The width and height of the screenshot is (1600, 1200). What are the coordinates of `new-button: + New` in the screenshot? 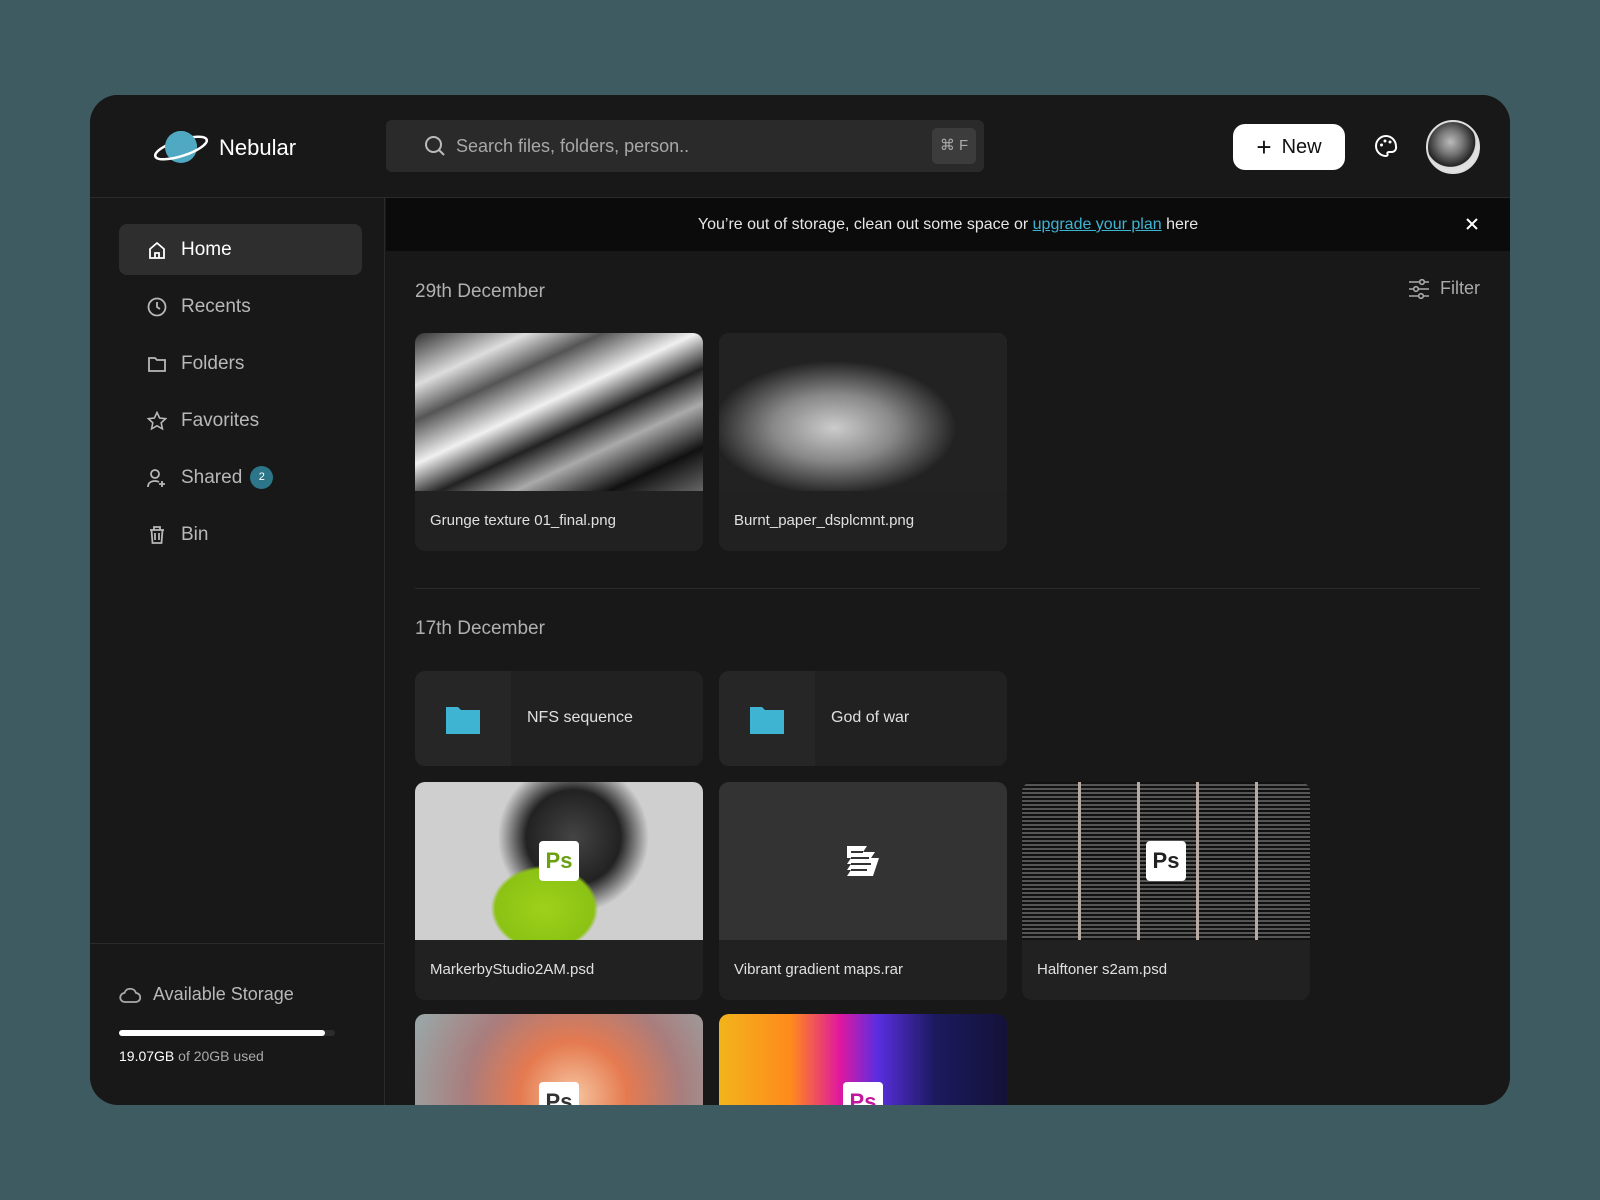 It's located at (1289, 147).